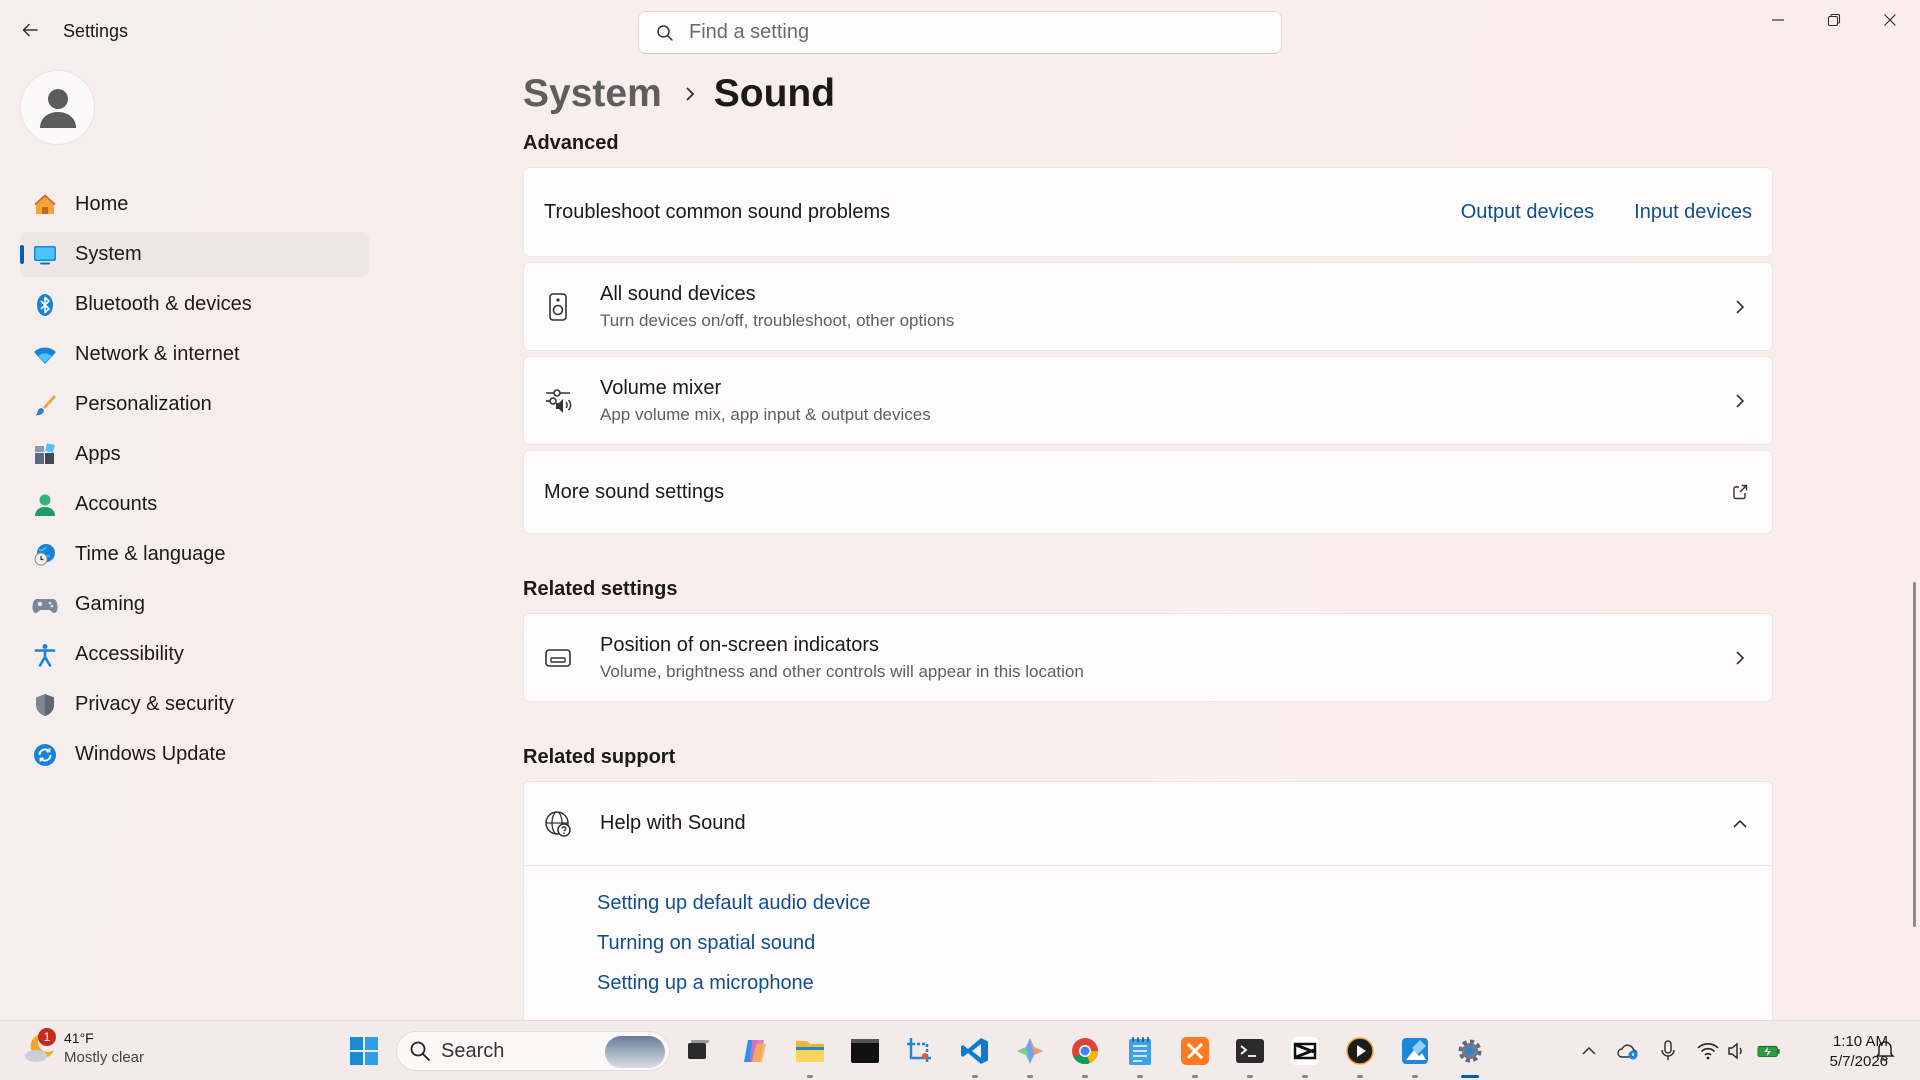  I want to click on cloud-sync-icon, so click(1627, 1052).